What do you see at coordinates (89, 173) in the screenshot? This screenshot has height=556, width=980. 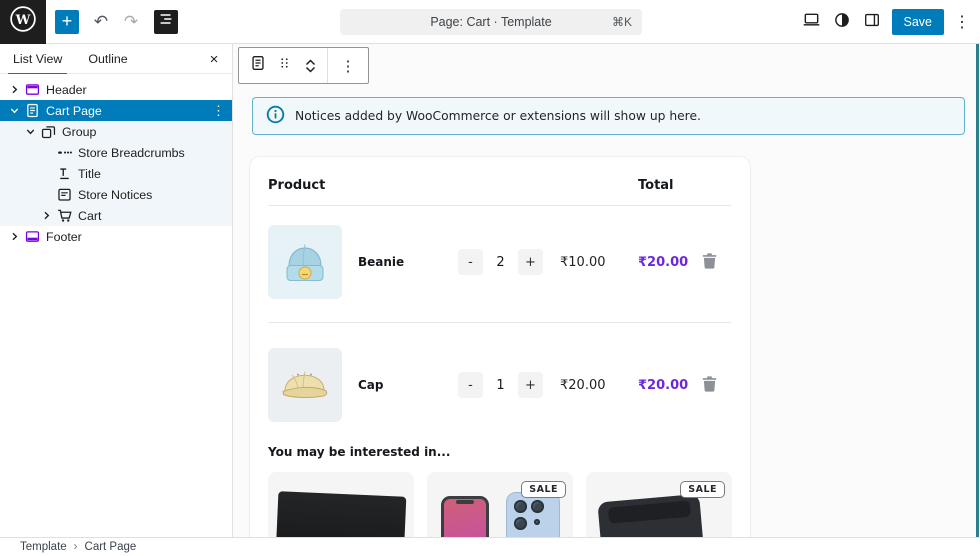 I see `tree-item-label: Title` at bounding box center [89, 173].